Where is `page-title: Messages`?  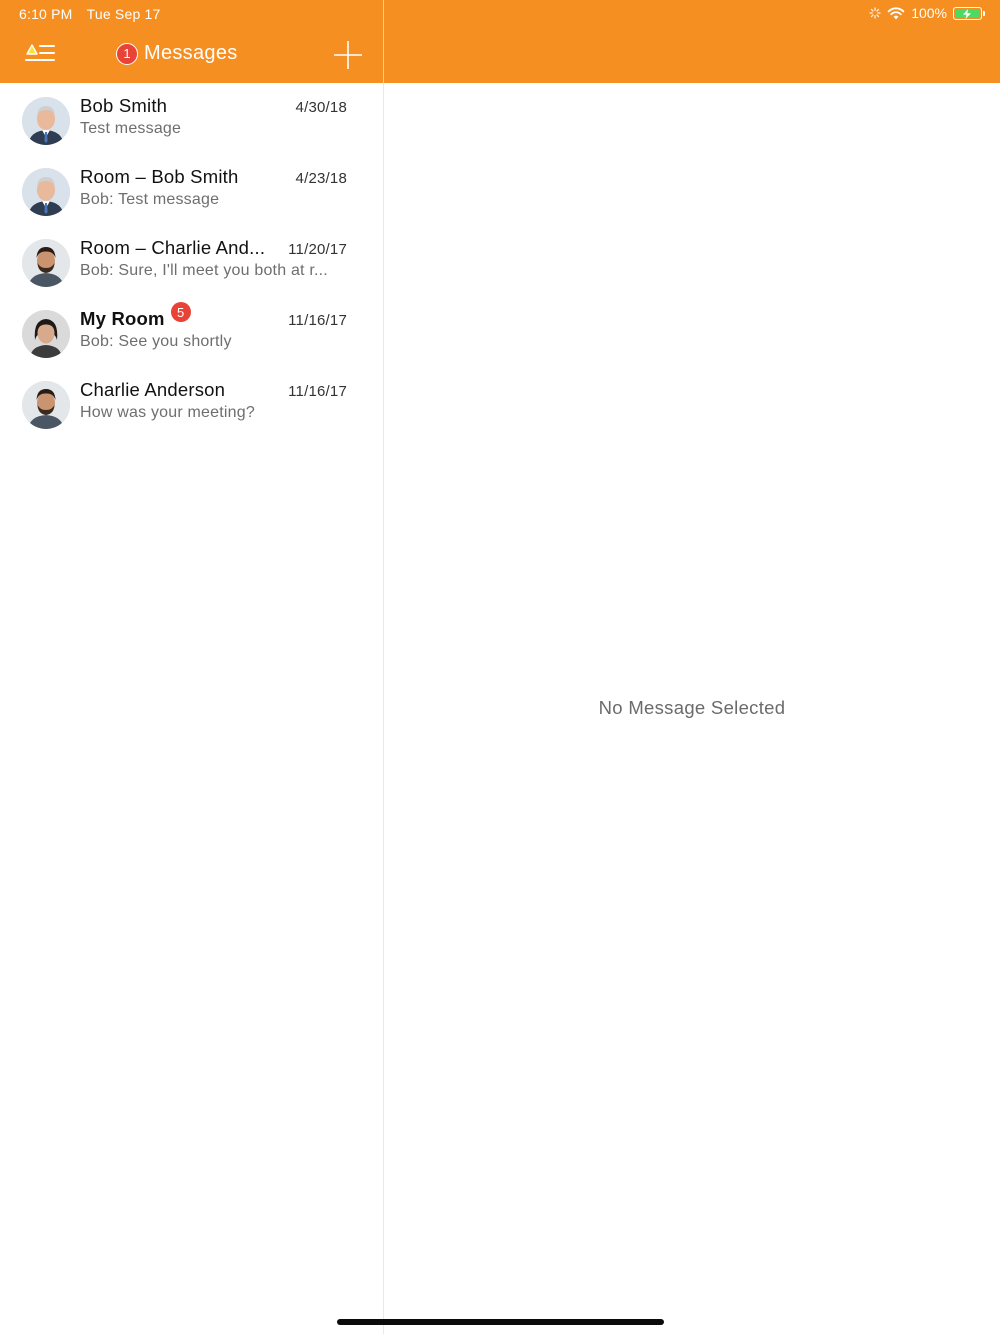 page-title: Messages is located at coordinates (191, 53).